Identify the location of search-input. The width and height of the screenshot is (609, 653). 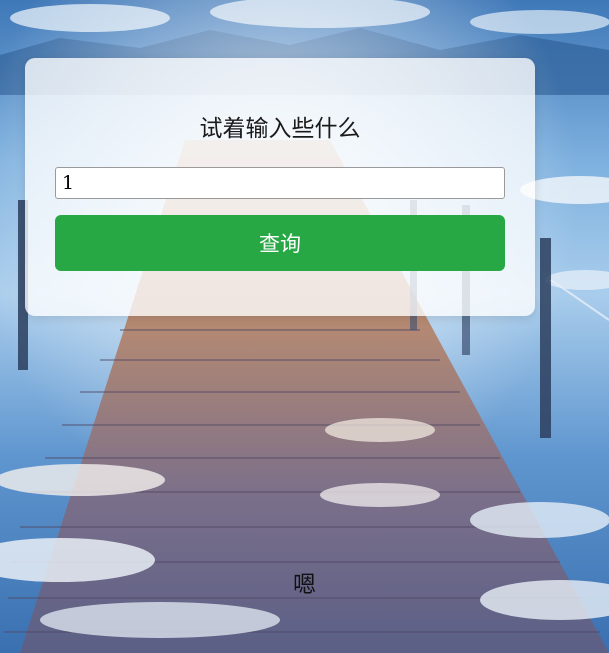
(280, 183).